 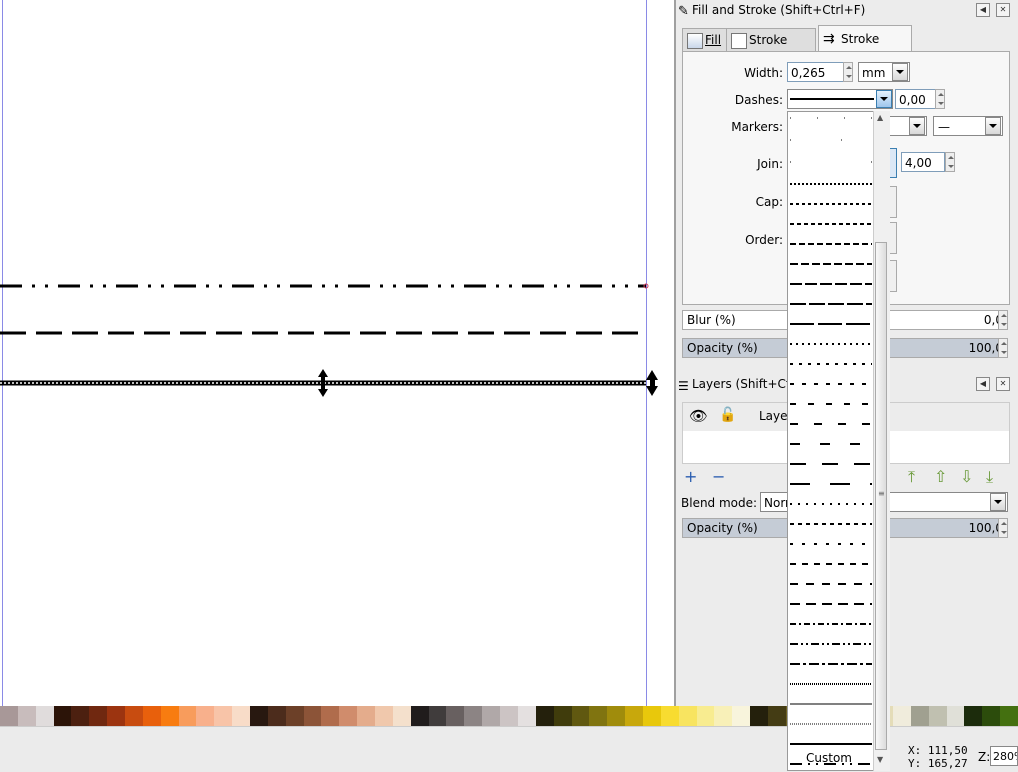 I want to click on lock-icon: 🔓, so click(x=727, y=415).